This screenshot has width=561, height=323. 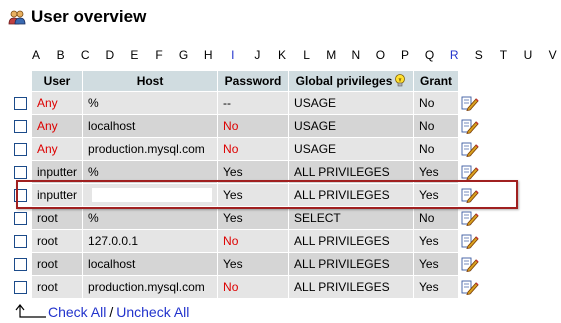 What do you see at coordinates (331, 55) in the screenshot?
I see `alphabet-letter-m: M` at bounding box center [331, 55].